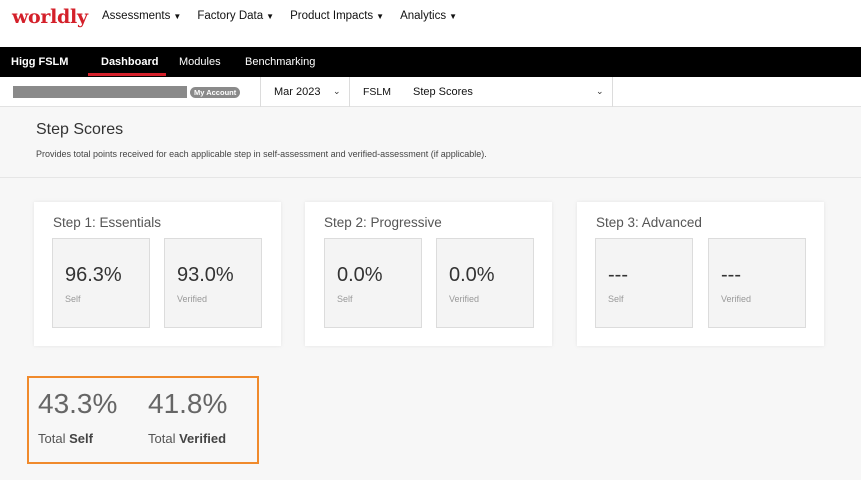 The height and width of the screenshot is (480, 861). What do you see at coordinates (200, 62) in the screenshot?
I see `tab-modules: Modules` at bounding box center [200, 62].